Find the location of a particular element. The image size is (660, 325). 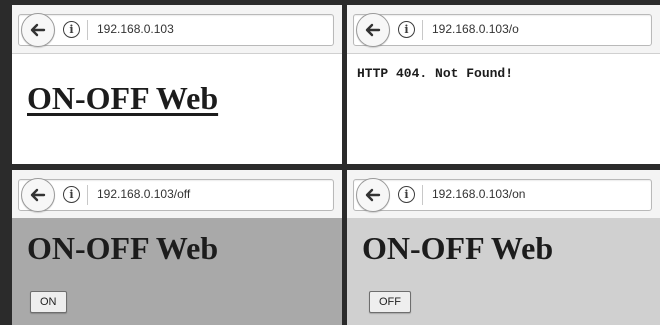

browser-toolbar: i 192.168.0.103/o is located at coordinates (503, 29).